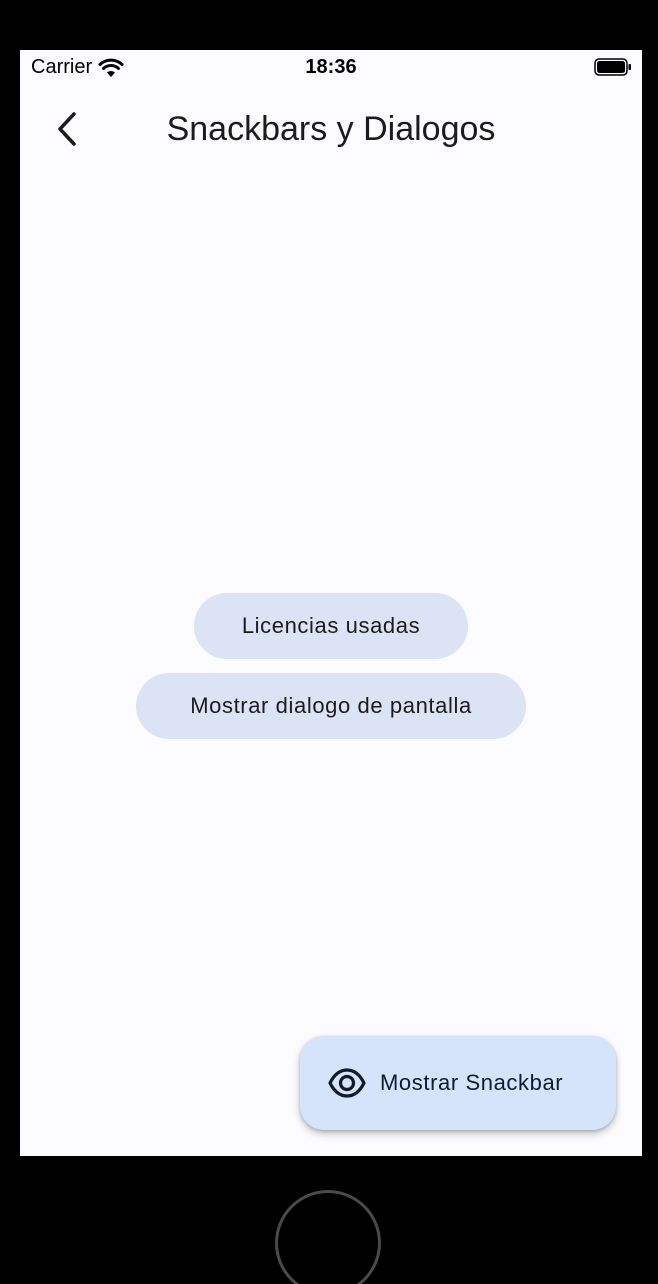 This screenshot has width=658, height=1284. I want to click on mostrar-dialogo-button: Mostrar dialogo de pantalla, so click(331, 706).